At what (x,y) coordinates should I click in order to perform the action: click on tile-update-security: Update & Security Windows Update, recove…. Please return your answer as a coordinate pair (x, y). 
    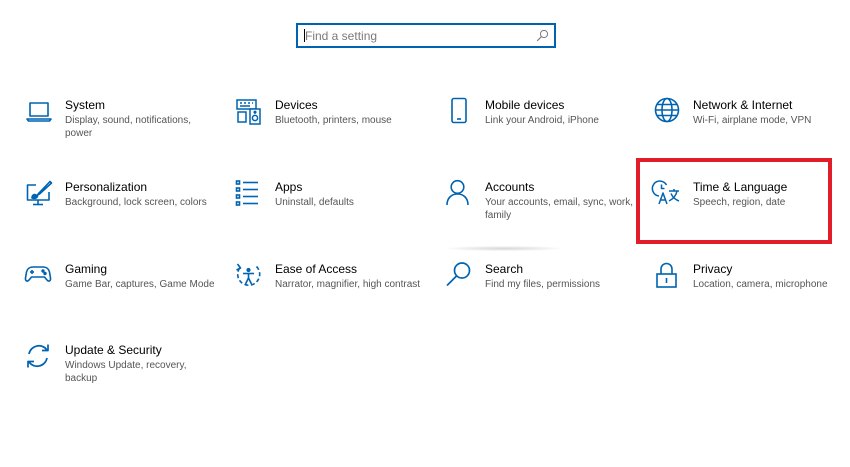
    Looking at the image, I should click on (126, 373).